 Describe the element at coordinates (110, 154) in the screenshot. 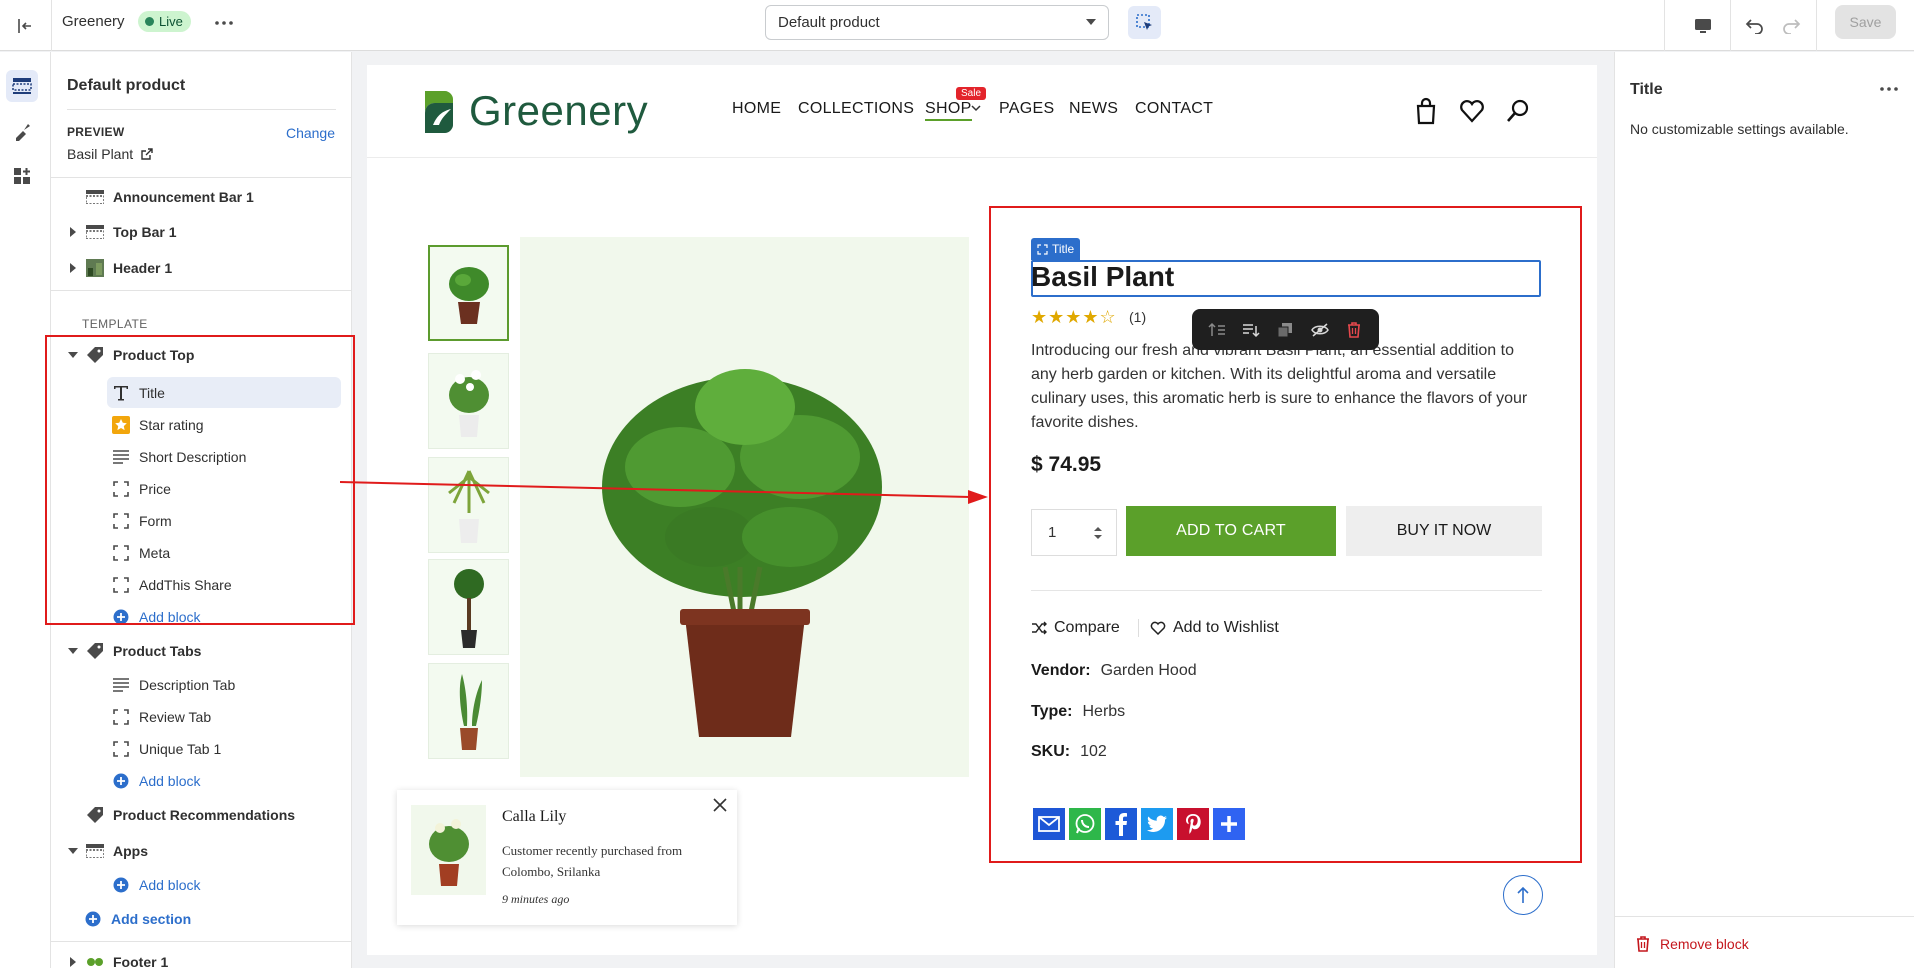

I see `preview-item: Basil Plant` at that location.